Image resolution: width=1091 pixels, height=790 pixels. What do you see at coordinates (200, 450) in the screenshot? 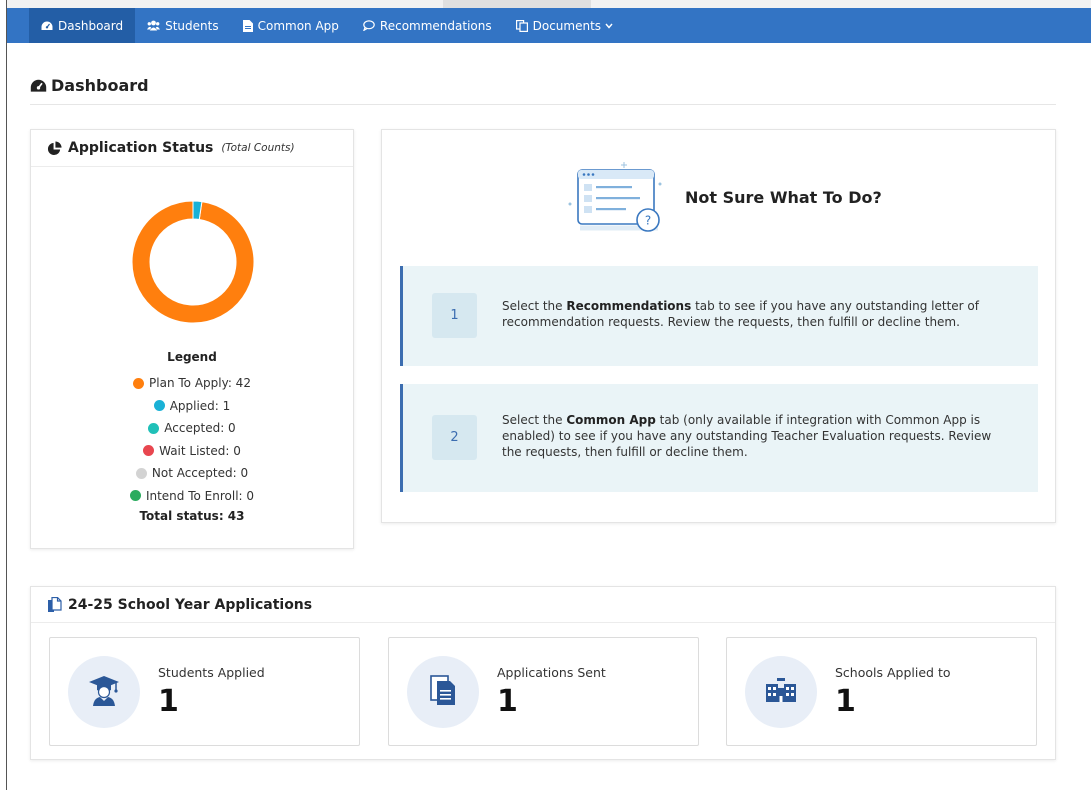
I see `legend-label: Wait Listed: 0` at bounding box center [200, 450].